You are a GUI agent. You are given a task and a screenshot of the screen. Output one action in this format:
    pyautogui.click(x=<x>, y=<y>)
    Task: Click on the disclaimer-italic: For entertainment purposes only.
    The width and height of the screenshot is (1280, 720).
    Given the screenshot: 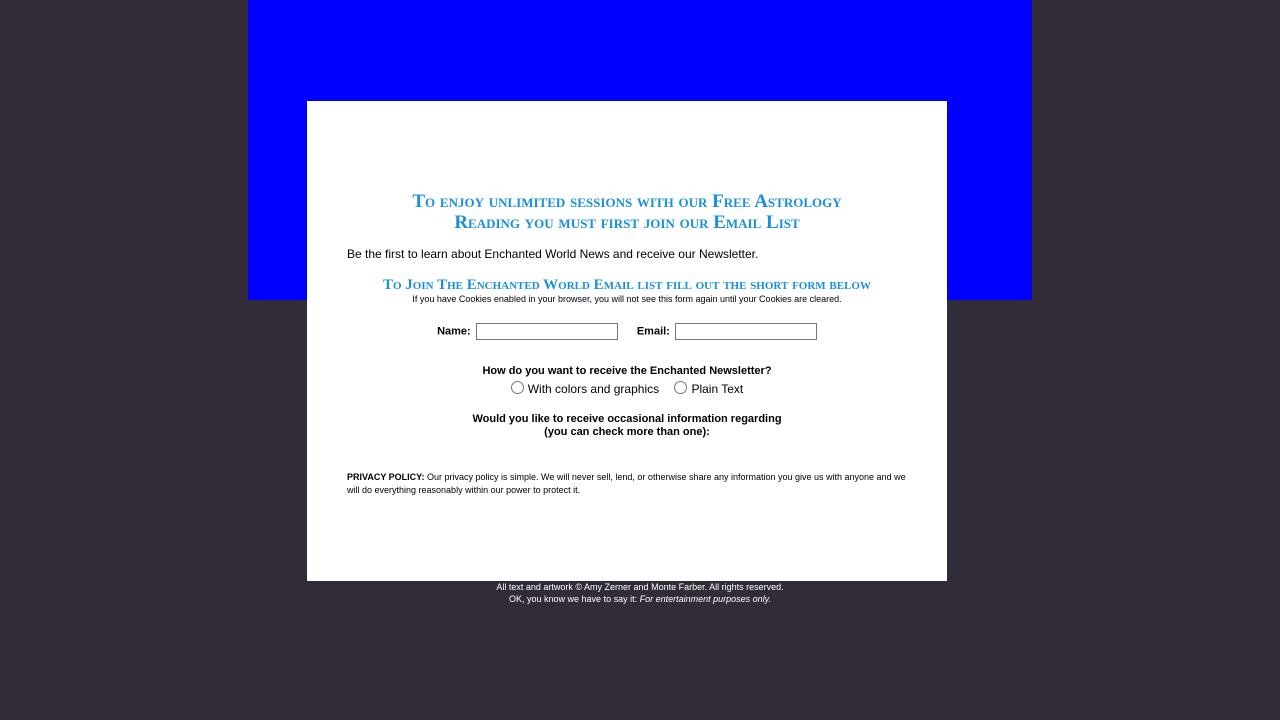 What is the action you would take?
    pyautogui.click(x=705, y=599)
    